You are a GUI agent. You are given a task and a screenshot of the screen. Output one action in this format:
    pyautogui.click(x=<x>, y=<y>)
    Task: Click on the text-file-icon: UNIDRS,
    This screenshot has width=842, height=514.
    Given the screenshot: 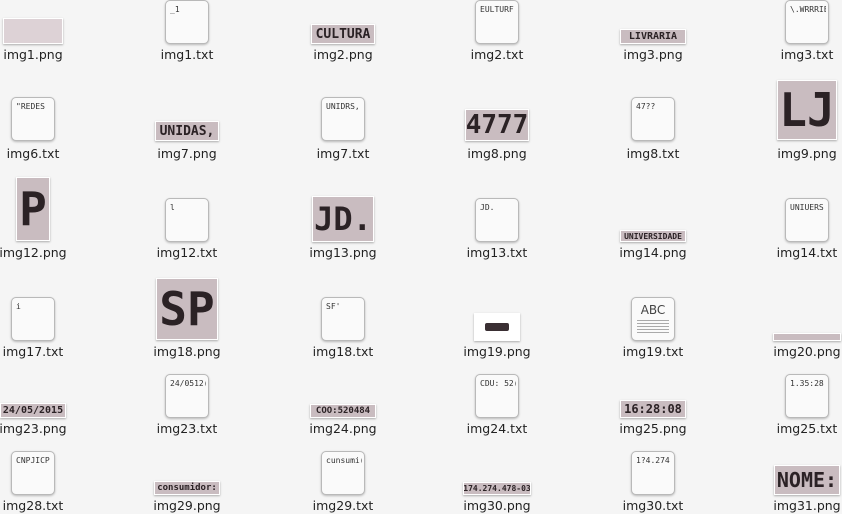 What is the action you would take?
    pyautogui.click(x=343, y=119)
    